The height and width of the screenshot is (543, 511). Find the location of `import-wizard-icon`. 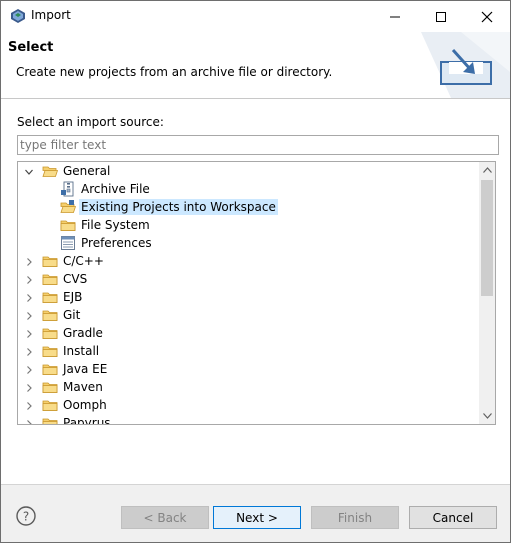

import-wizard-icon is located at coordinates (465, 65).